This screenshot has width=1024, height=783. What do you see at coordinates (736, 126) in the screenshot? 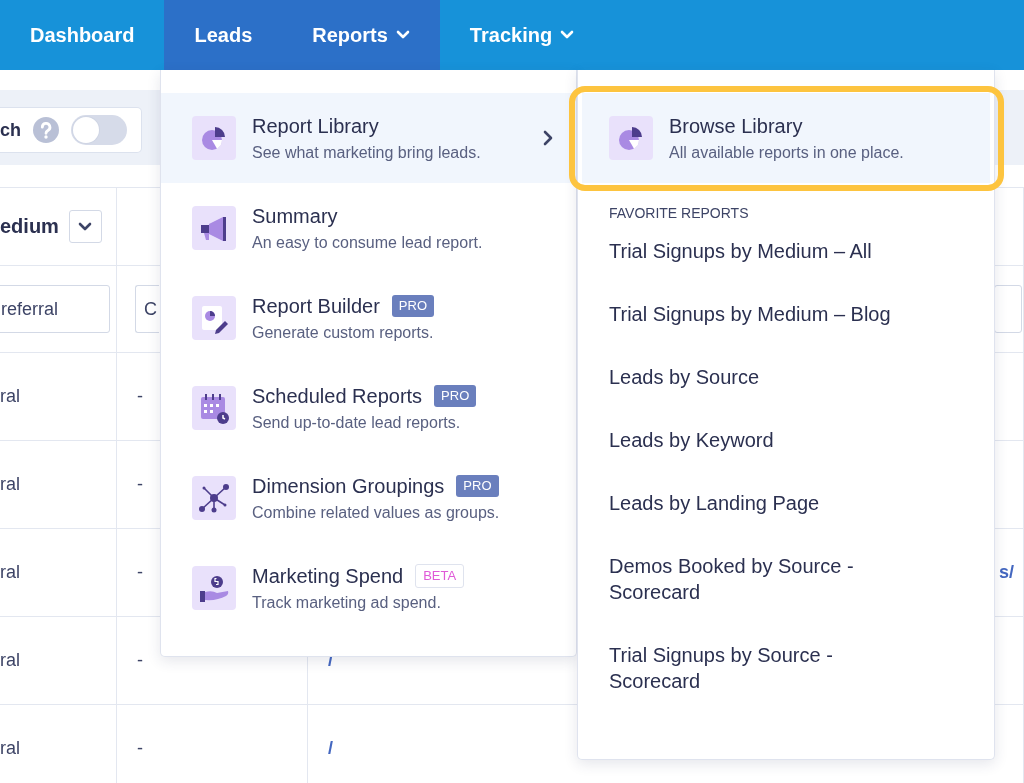
I see `menu-item-title: Browse Library` at bounding box center [736, 126].